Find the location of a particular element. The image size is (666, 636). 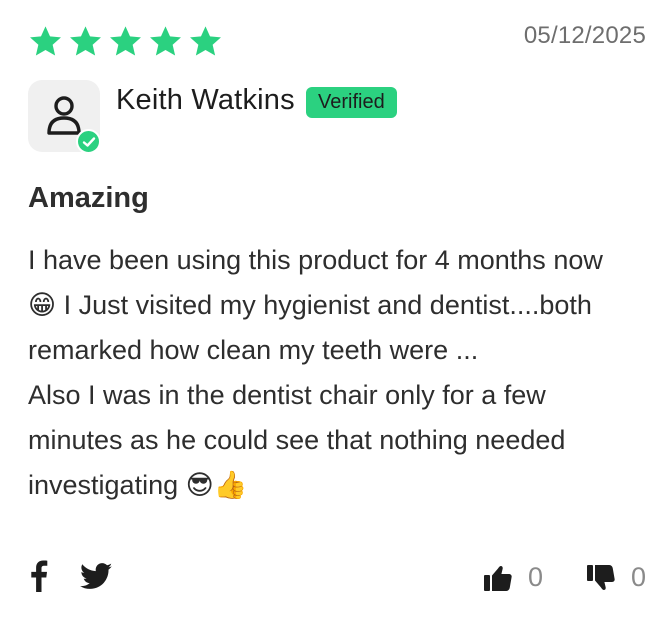

star-rating is located at coordinates (125, 41).